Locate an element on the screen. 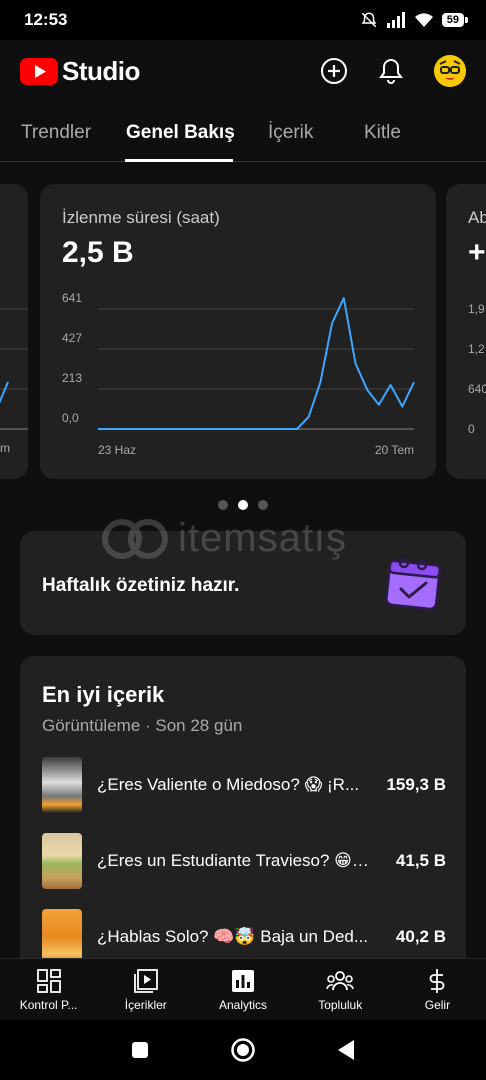 The height and width of the screenshot is (1080, 486). nav-item-community: Topluluk is located at coordinates (340, 989).